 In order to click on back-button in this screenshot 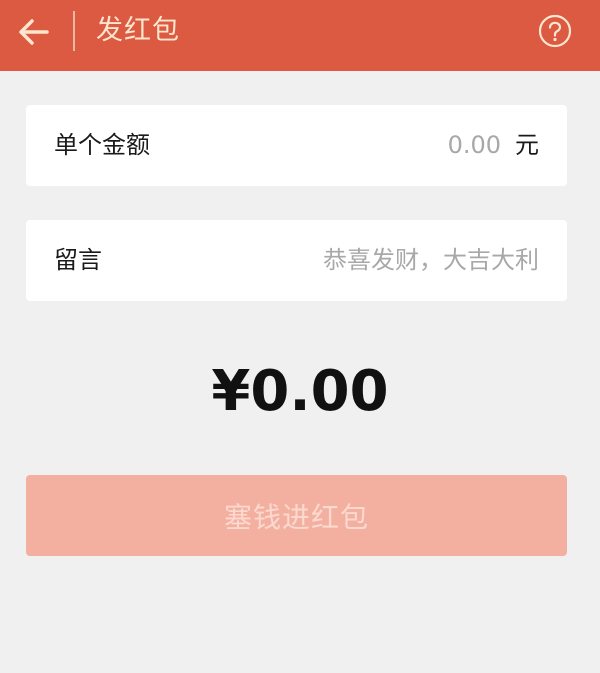, I will do `click(34, 32)`.